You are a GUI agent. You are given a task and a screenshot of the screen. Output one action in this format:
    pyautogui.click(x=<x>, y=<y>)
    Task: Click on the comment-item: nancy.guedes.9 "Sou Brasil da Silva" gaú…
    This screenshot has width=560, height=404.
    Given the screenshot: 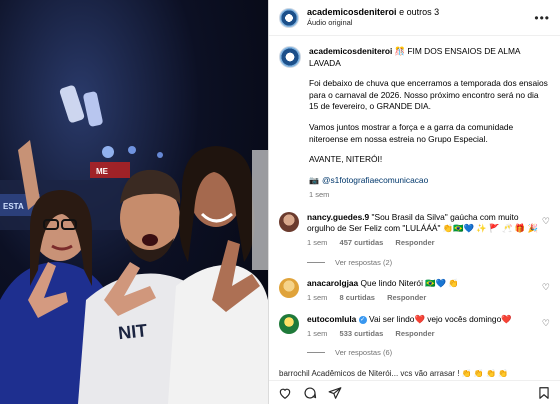 What is the action you would take?
    pyautogui.click(x=414, y=230)
    